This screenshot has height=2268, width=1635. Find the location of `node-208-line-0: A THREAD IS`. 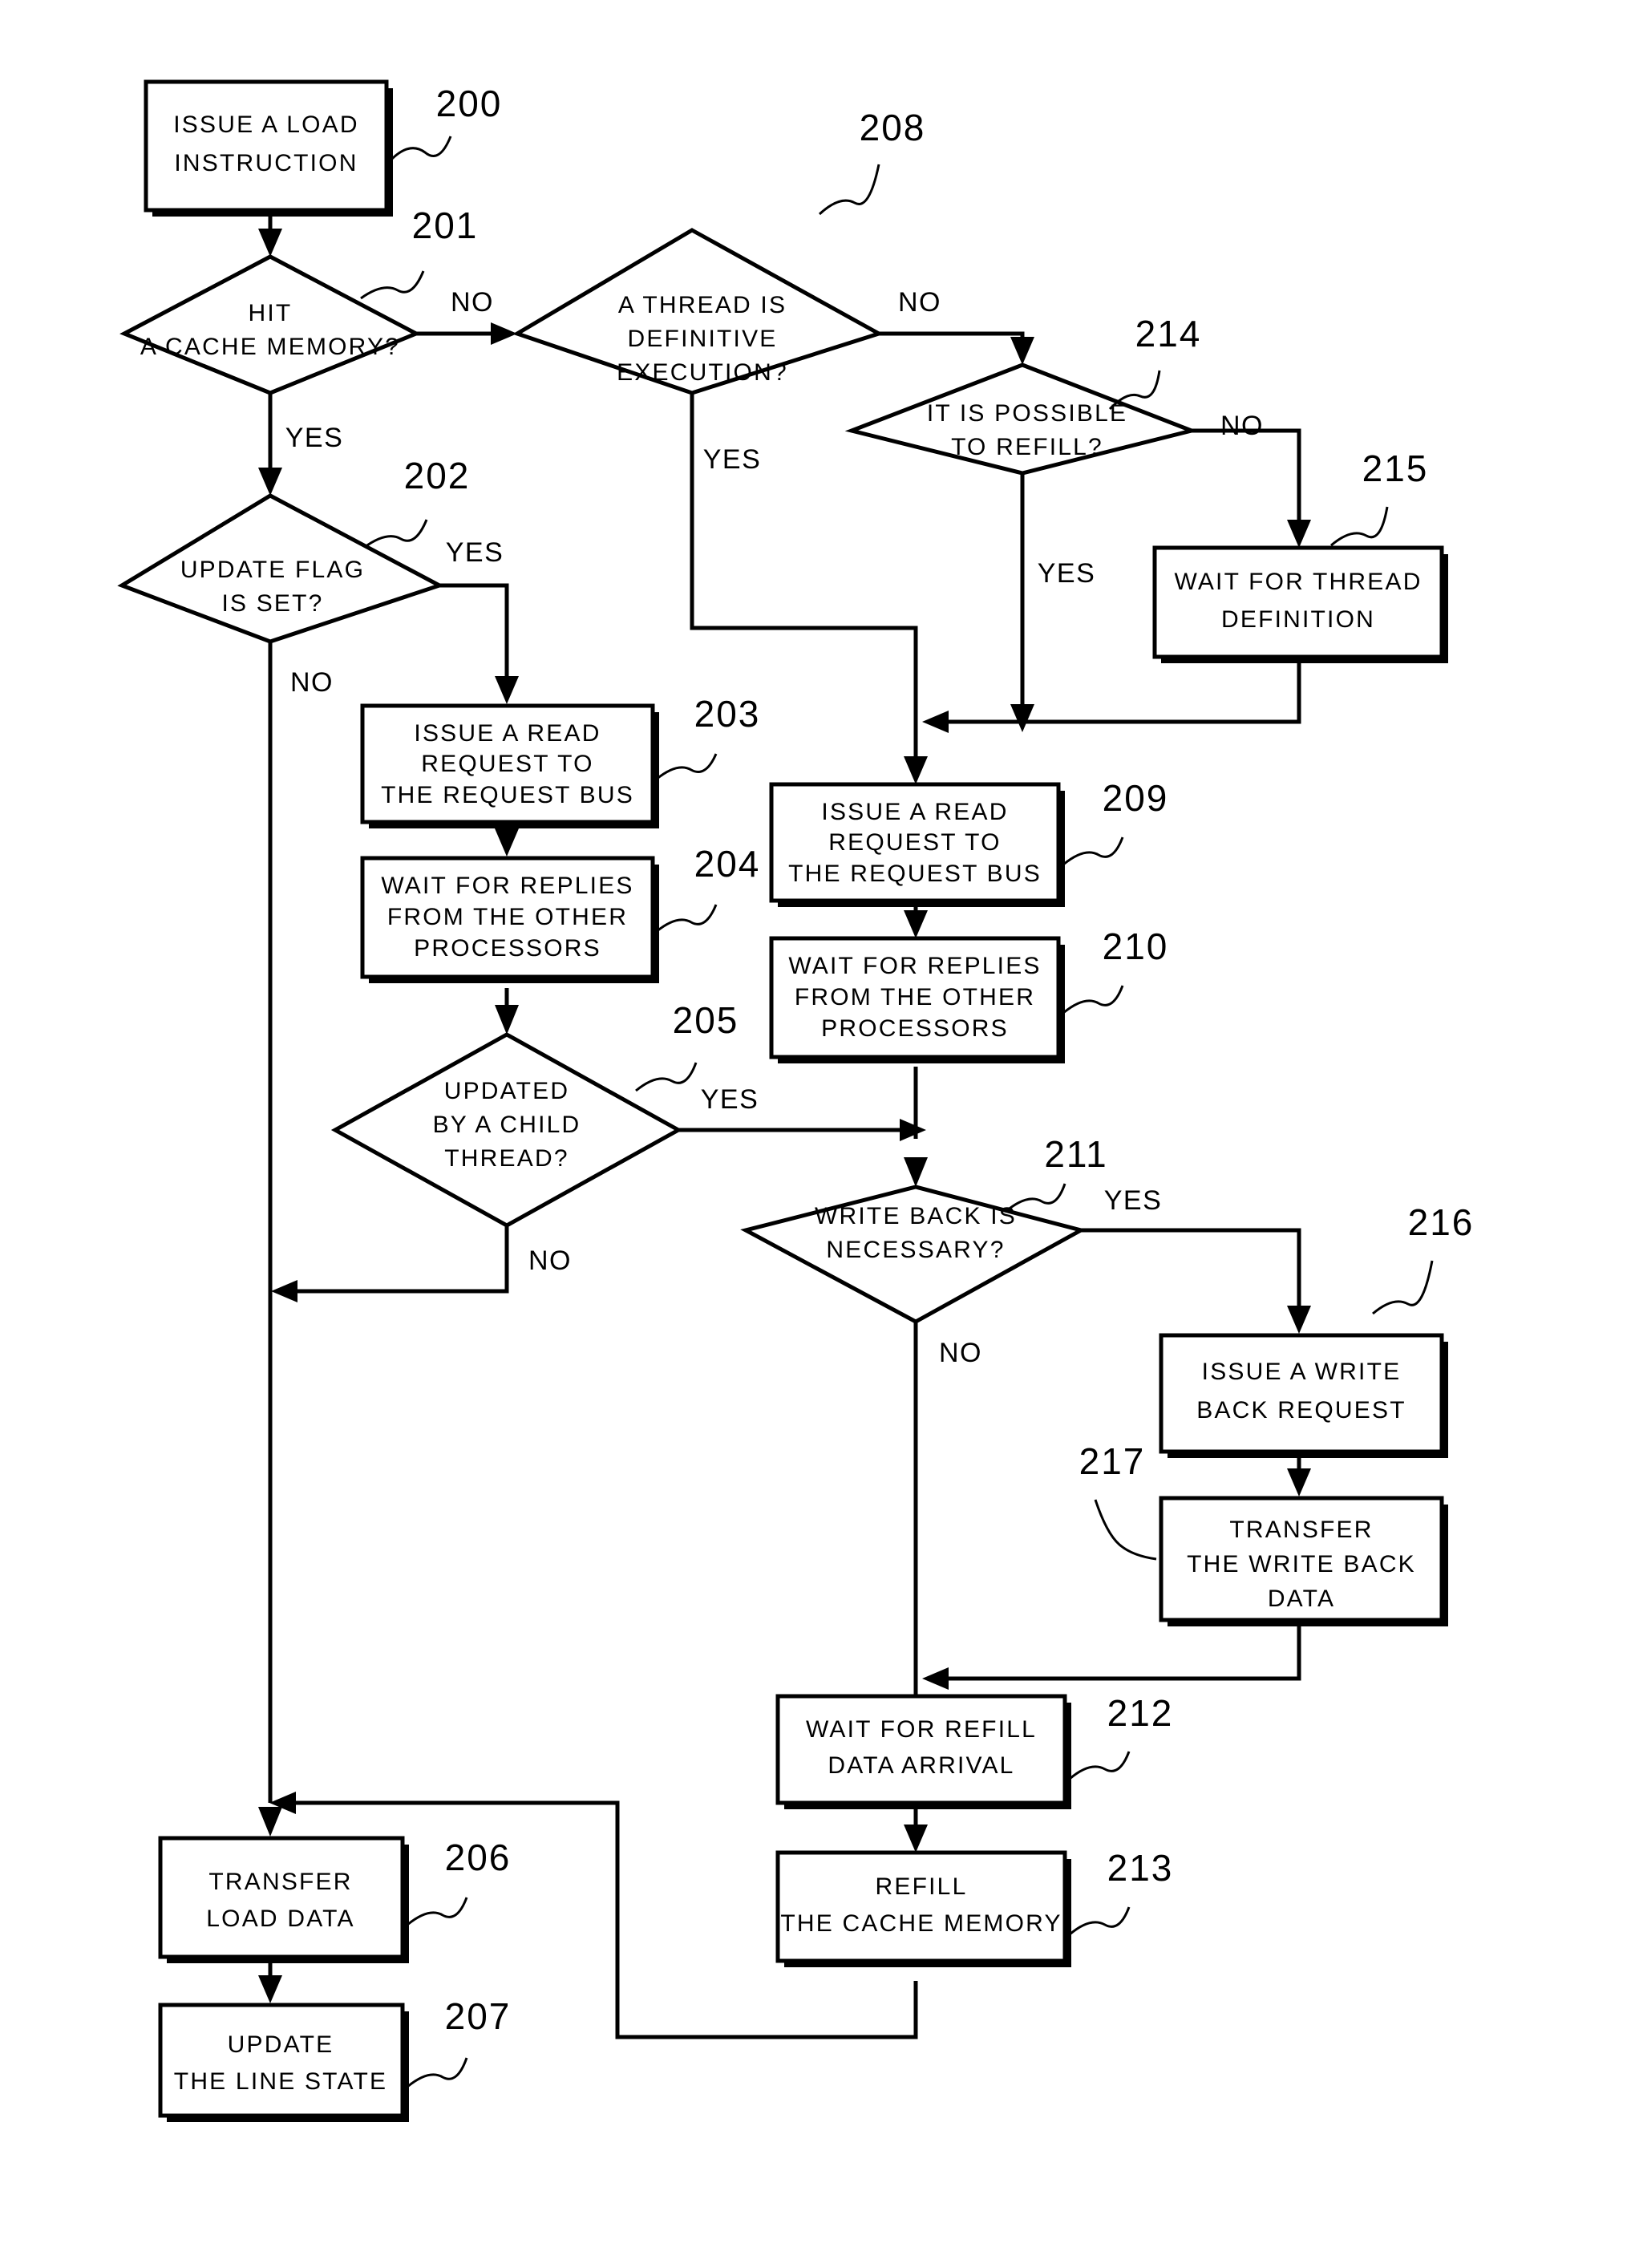

node-208-line-0: A THREAD IS is located at coordinates (702, 305).